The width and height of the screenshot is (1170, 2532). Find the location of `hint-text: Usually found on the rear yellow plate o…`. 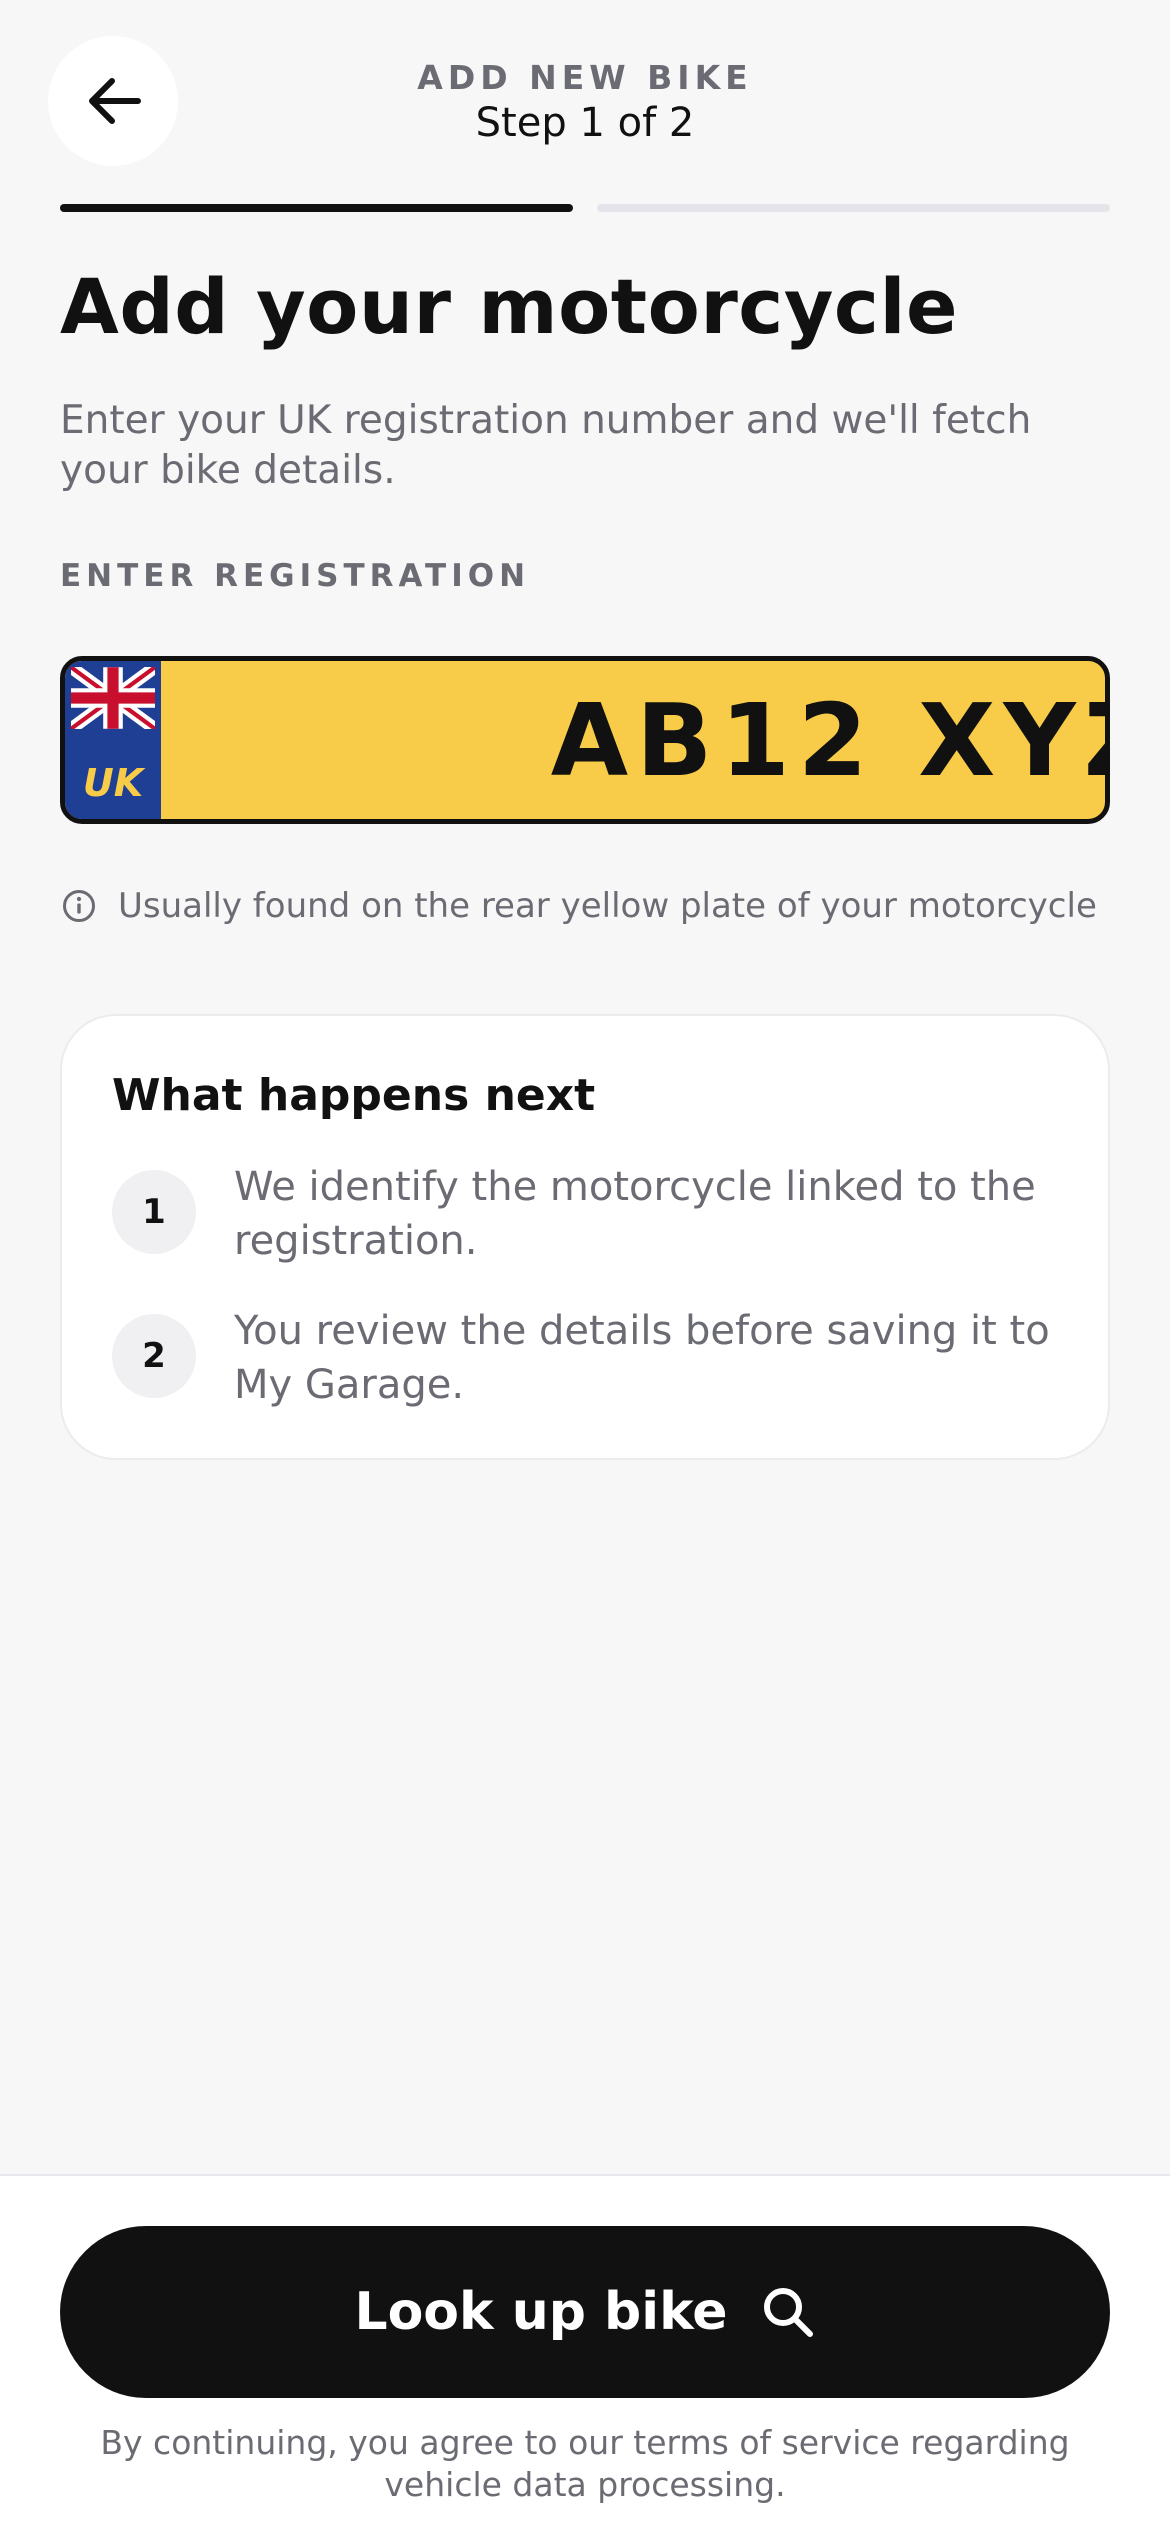

hint-text: Usually found on the rear yellow plate o… is located at coordinates (607, 906).